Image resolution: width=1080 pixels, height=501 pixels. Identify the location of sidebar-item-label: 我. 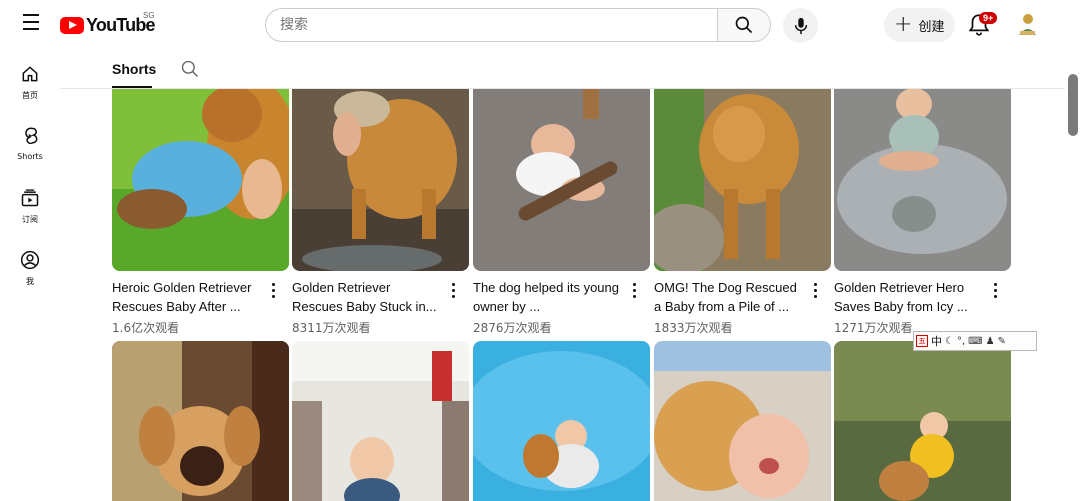
(30, 281).